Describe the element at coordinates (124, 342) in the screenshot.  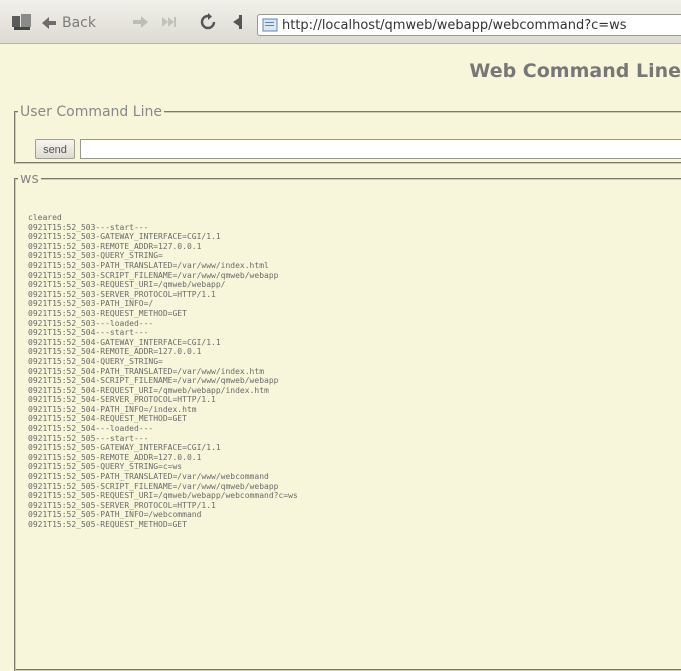
I see `log-line: 0921T15:52_504-GATEWAY_INTERFACE=CGI/1.1` at that location.